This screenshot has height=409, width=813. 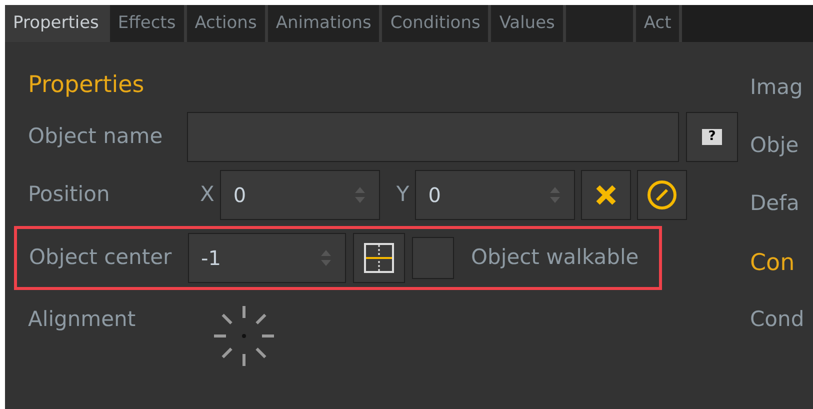 I want to click on tab, so click(x=601, y=23).